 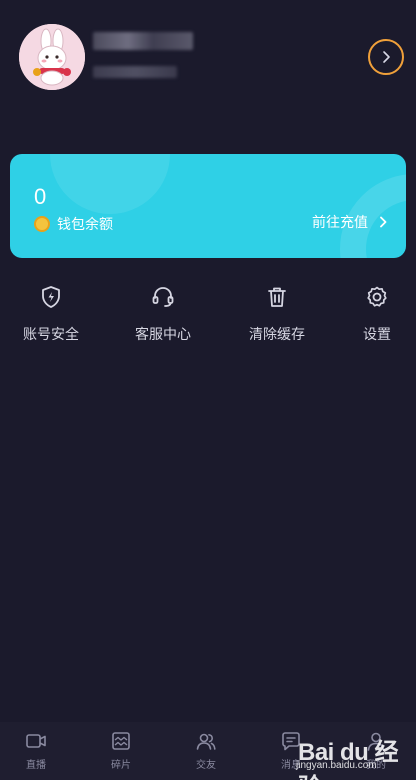 I want to click on bottom-tab-bar: 直播 碎片 交友 消息 我的, so click(x=208, y=751).